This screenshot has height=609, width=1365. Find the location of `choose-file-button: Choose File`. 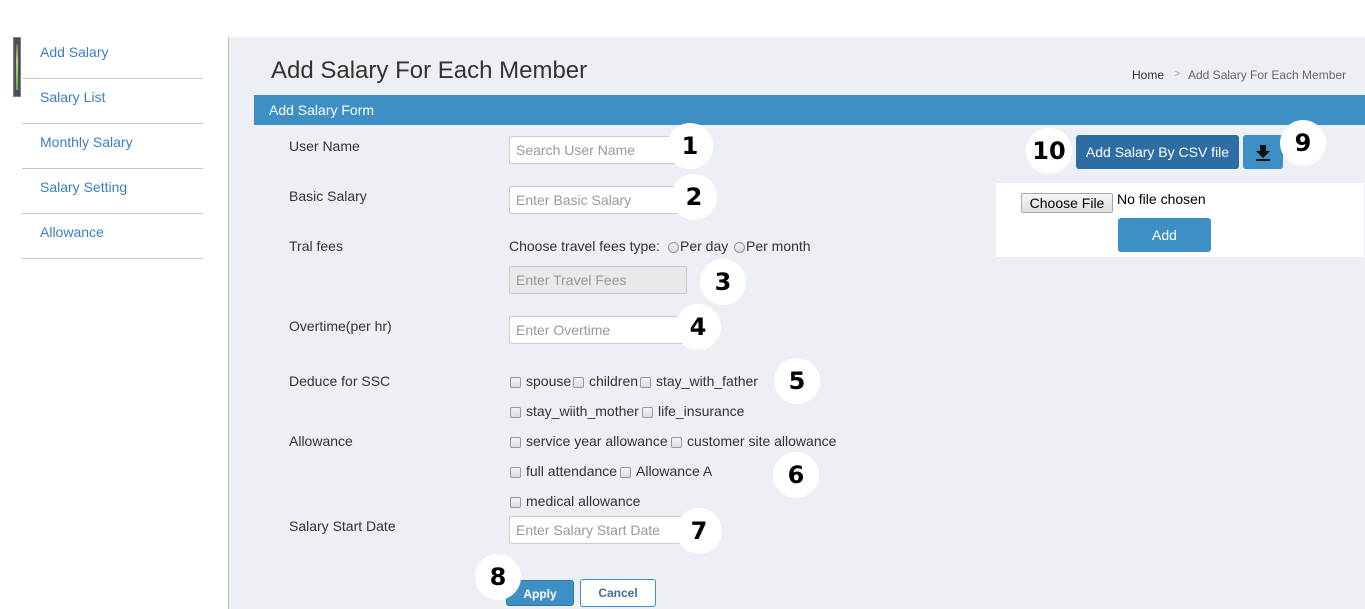

choose-file-button: Choose File is located at coordinates (1067, 203).